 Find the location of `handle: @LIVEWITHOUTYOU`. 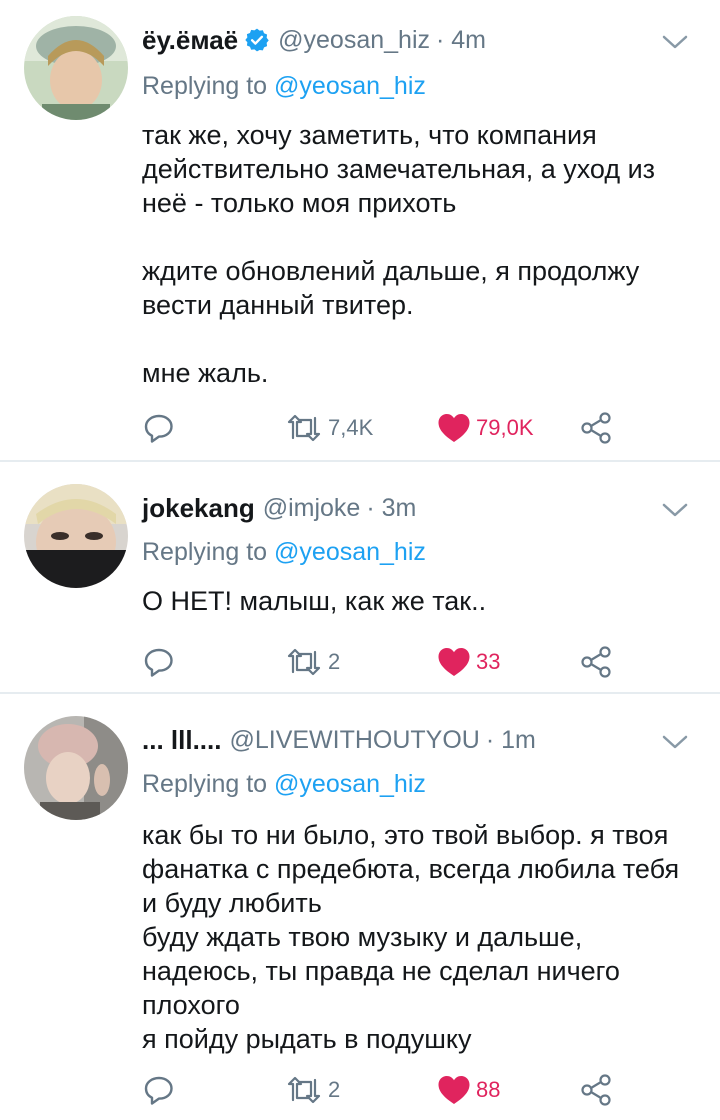

handle: @LIVEWITHOUTYOU is located at coordinates (354, 740).